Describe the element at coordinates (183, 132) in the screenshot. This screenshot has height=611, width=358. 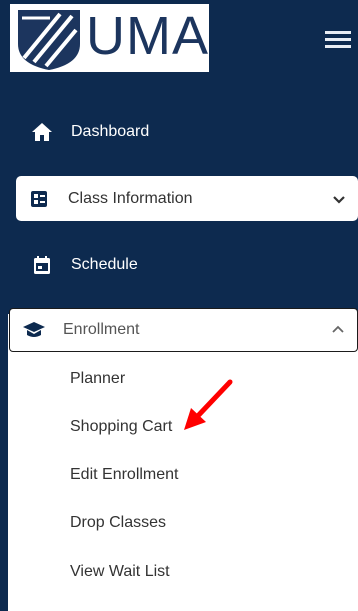
I see `nav-item-dashboard: Dashboard` at that location.